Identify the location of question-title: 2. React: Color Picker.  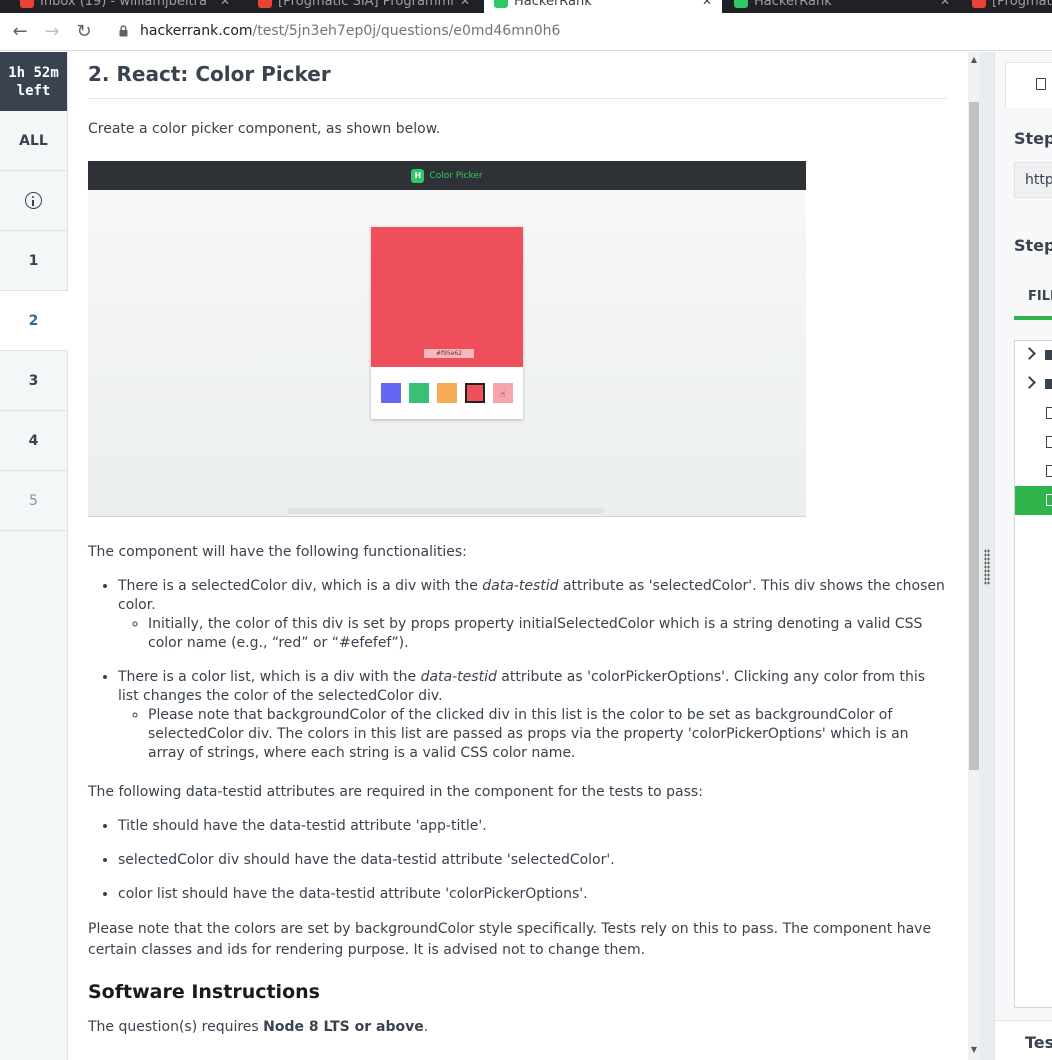
(517, 75).